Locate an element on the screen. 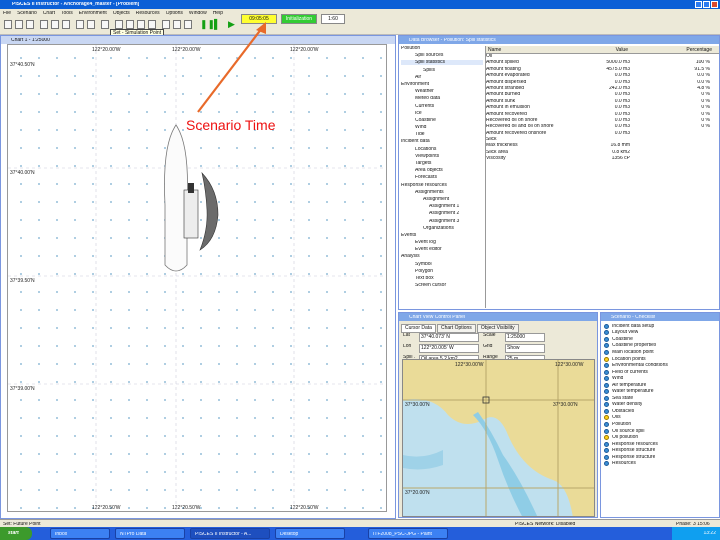 The image size is (720, 540). play-icon: ▶ is located at coordinates (231, 24).